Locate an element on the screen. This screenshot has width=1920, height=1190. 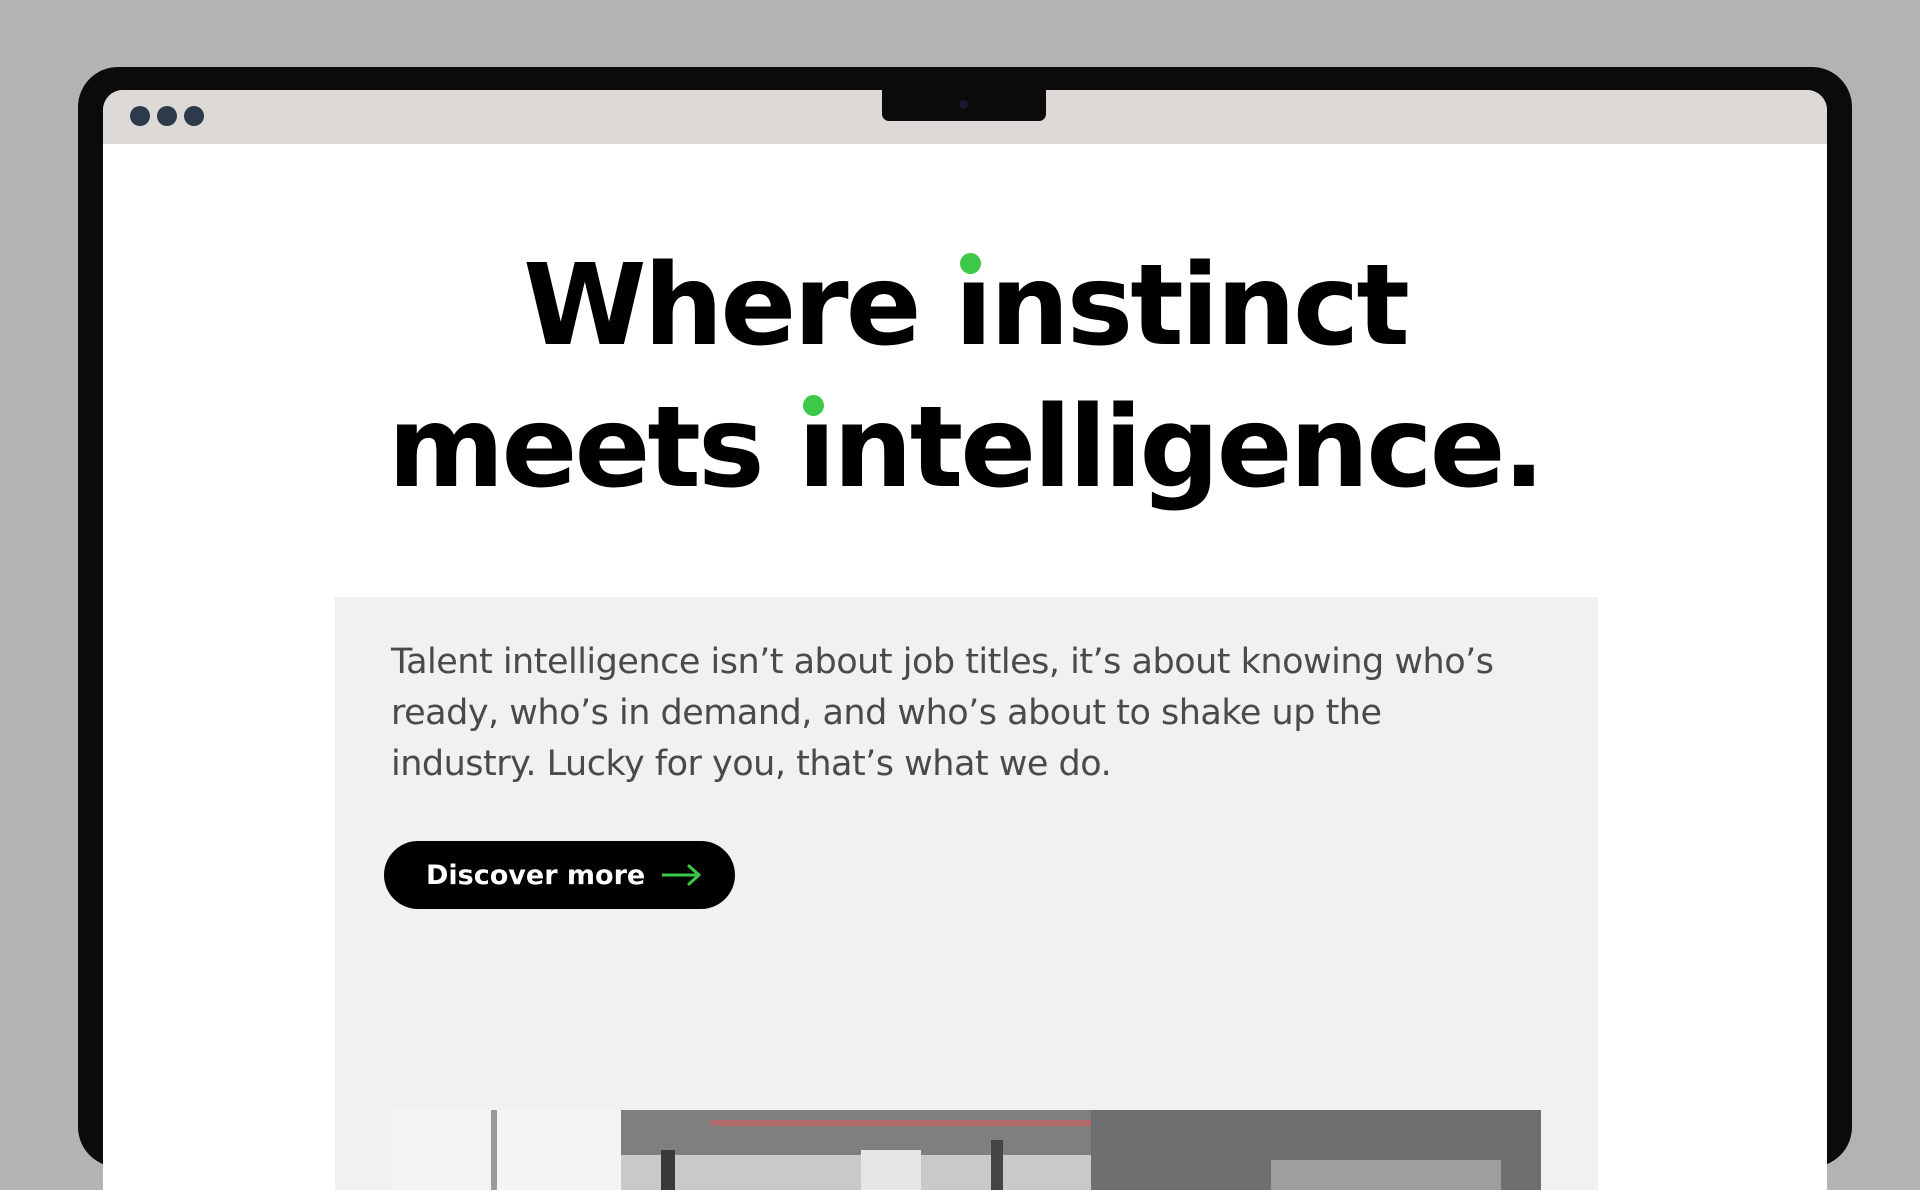
discover-more-button: Discover more is located at coordinates (559, 875).